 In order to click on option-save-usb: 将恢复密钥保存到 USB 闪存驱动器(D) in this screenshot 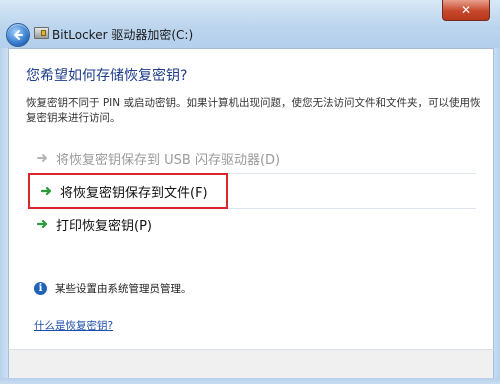, I will do `click(246, 158)`.